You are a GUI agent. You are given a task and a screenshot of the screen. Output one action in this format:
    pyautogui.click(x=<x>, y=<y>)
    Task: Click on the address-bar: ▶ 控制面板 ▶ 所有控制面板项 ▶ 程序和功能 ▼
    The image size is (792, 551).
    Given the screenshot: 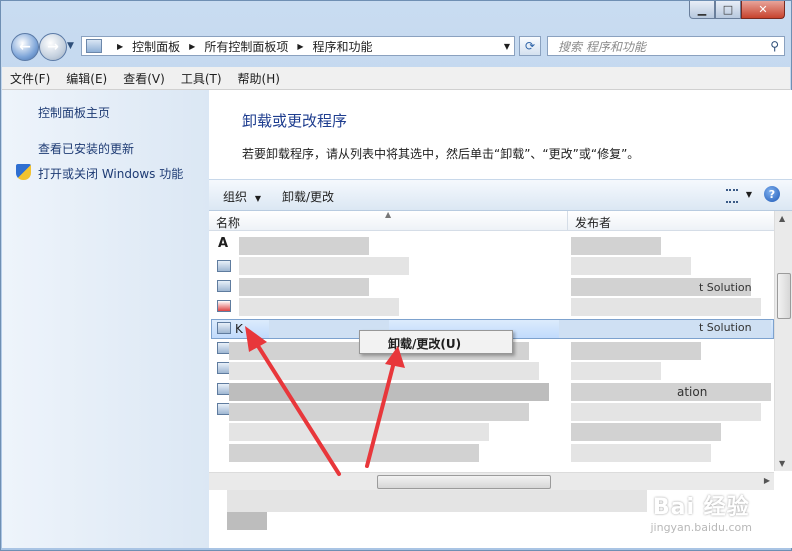 What is the action you would take?
    pyautogui.click(x=298, y=46)
    